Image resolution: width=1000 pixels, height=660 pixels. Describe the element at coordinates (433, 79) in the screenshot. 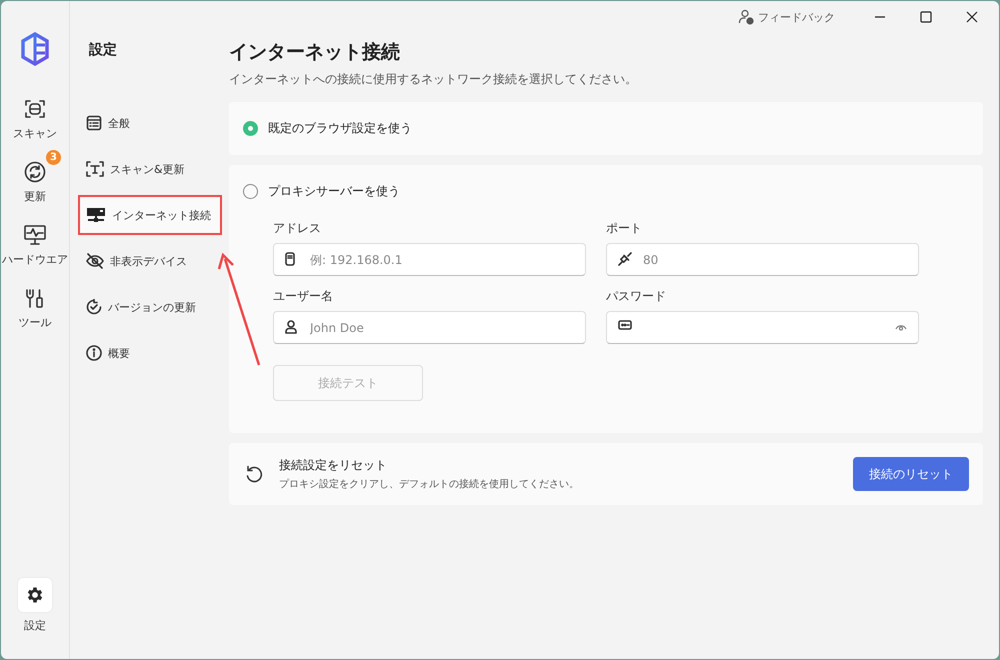

I see `page-subtitle: インターネットへの接続に使用するネットワーク接続を選択してください。` at that location.